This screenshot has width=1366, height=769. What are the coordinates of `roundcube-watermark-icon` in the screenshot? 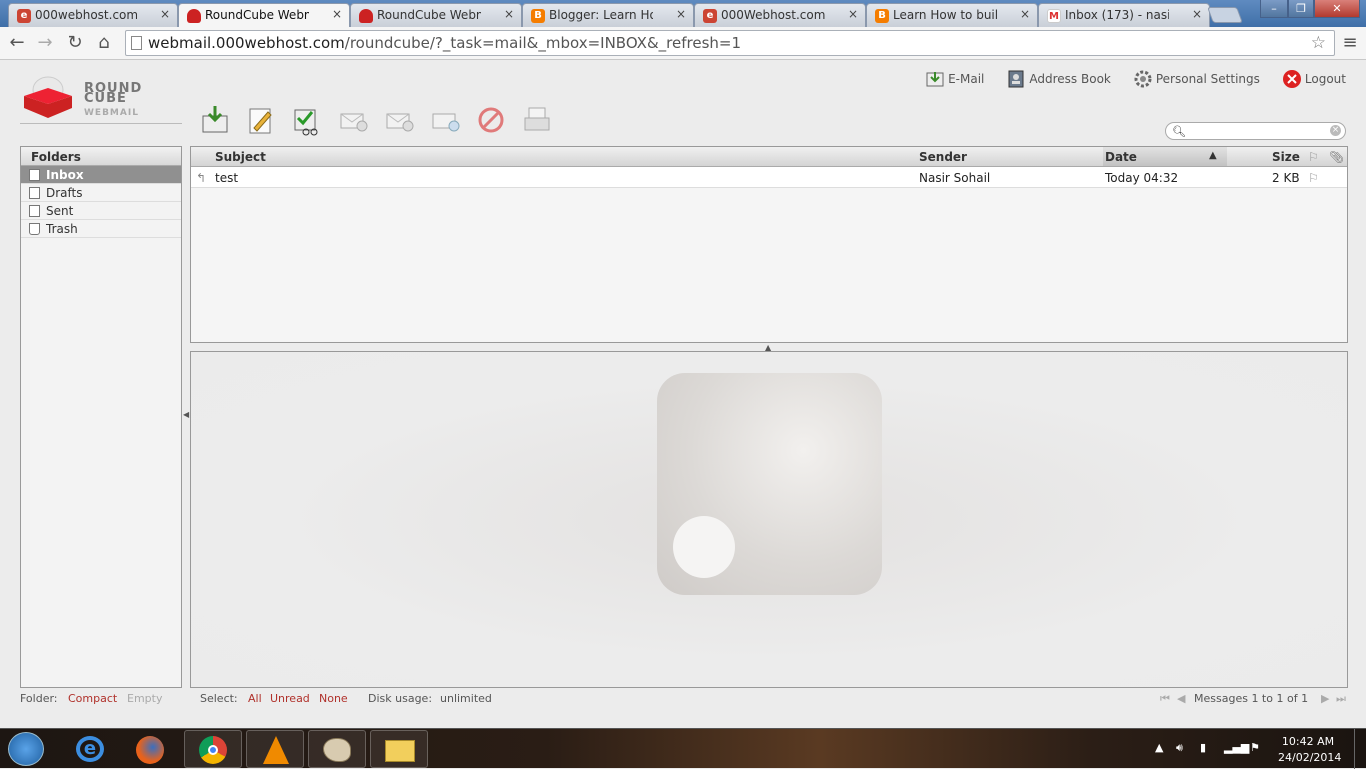 It's located at (769, 484).